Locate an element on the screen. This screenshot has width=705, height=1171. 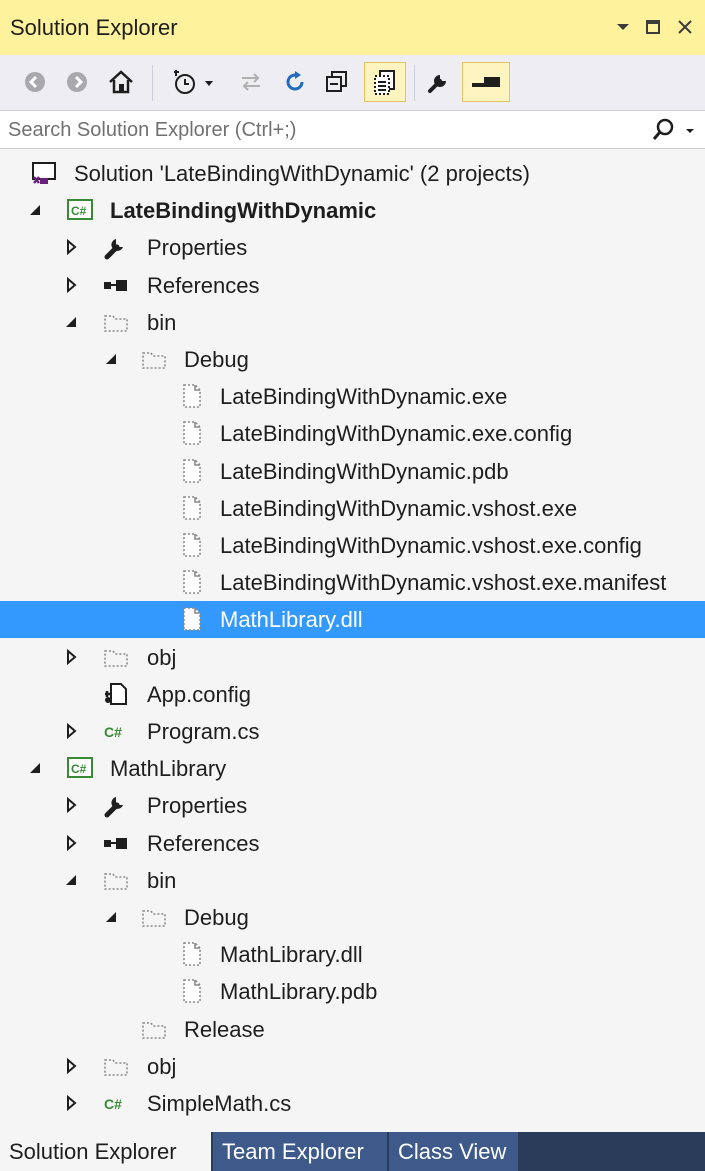
tree-item: LateBindingWithDynamic.vshost.exe.config is located at coordinates (352, 545).